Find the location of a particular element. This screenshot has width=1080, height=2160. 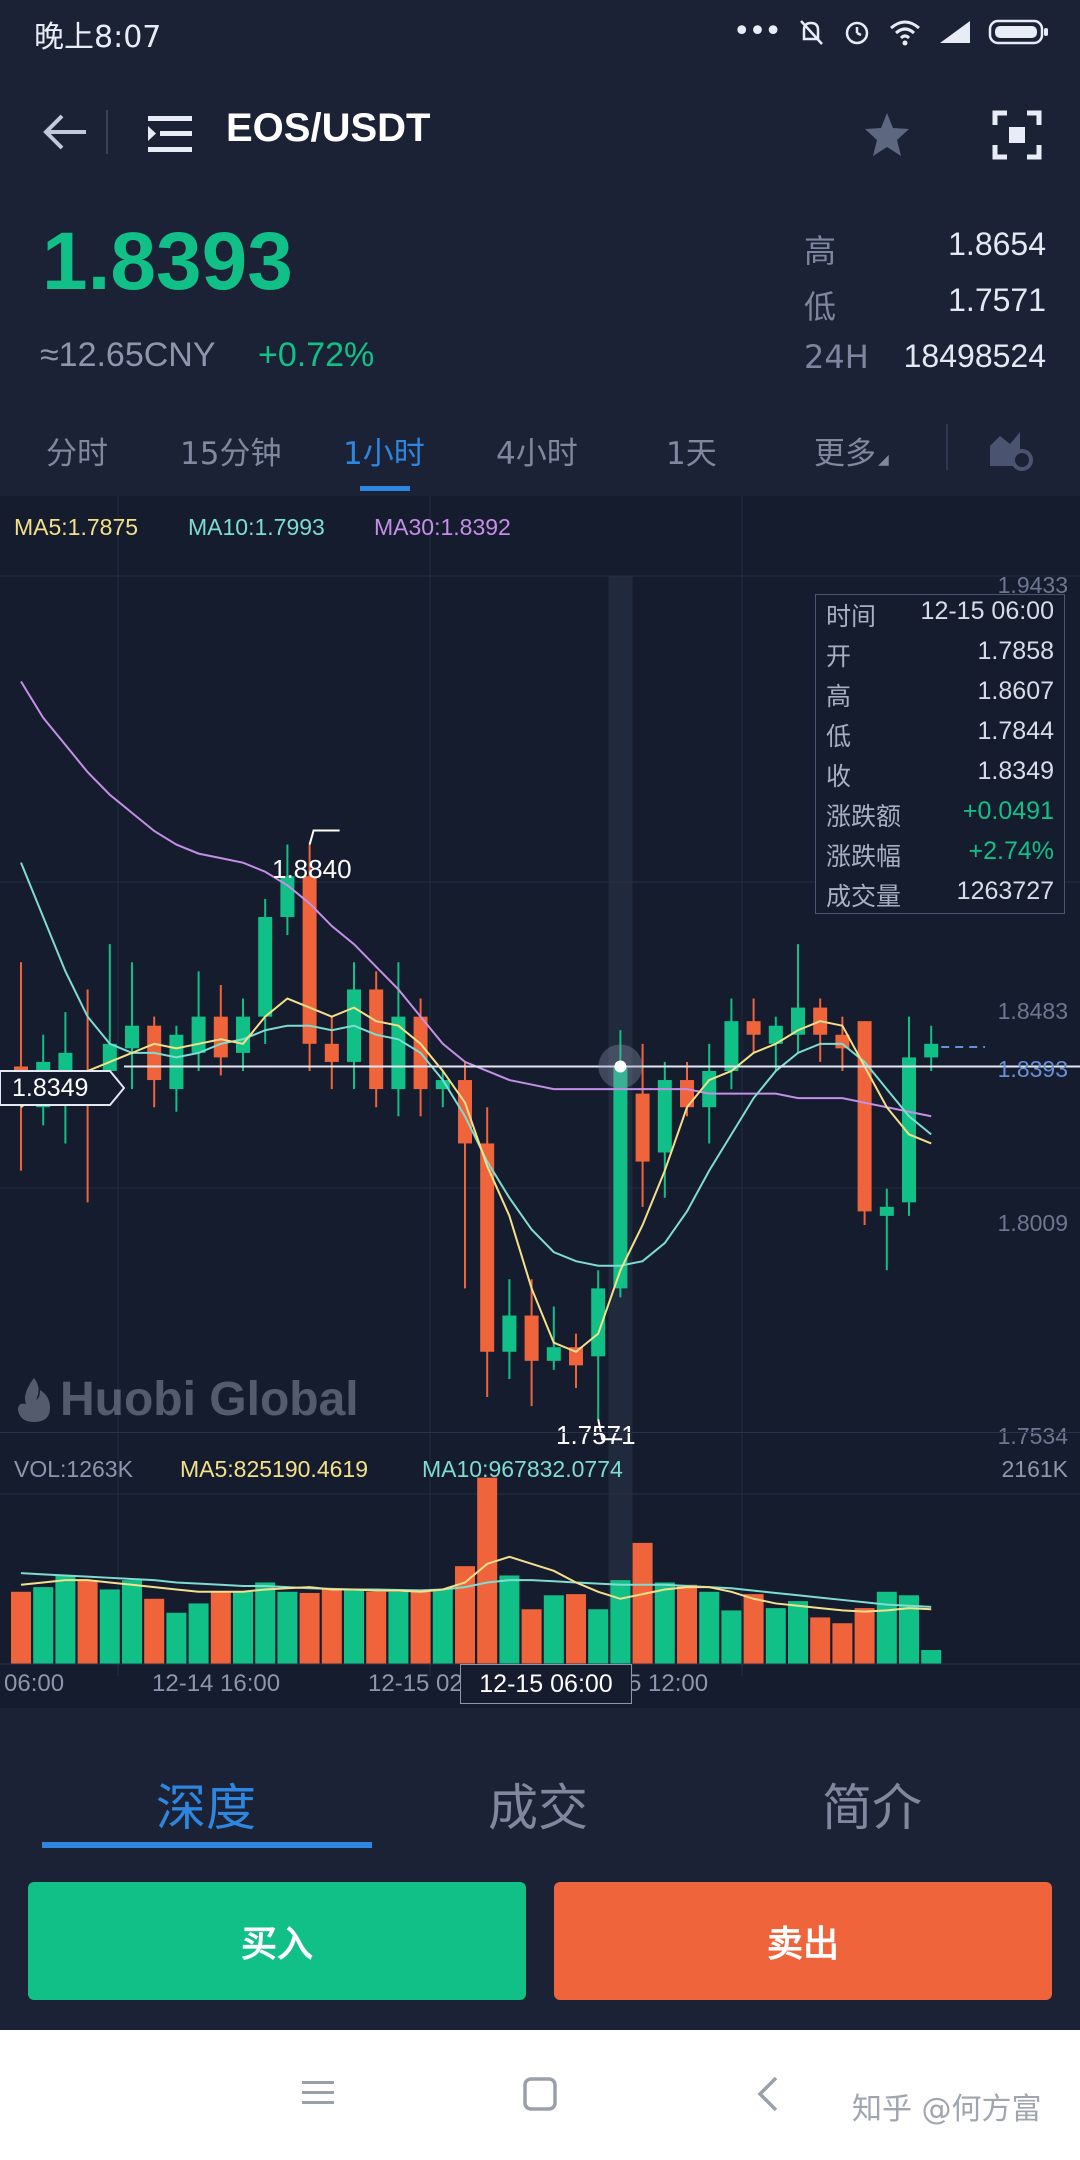

system-nav-bar: 知乎 @何方富 is located at coordinates (540, 2095).